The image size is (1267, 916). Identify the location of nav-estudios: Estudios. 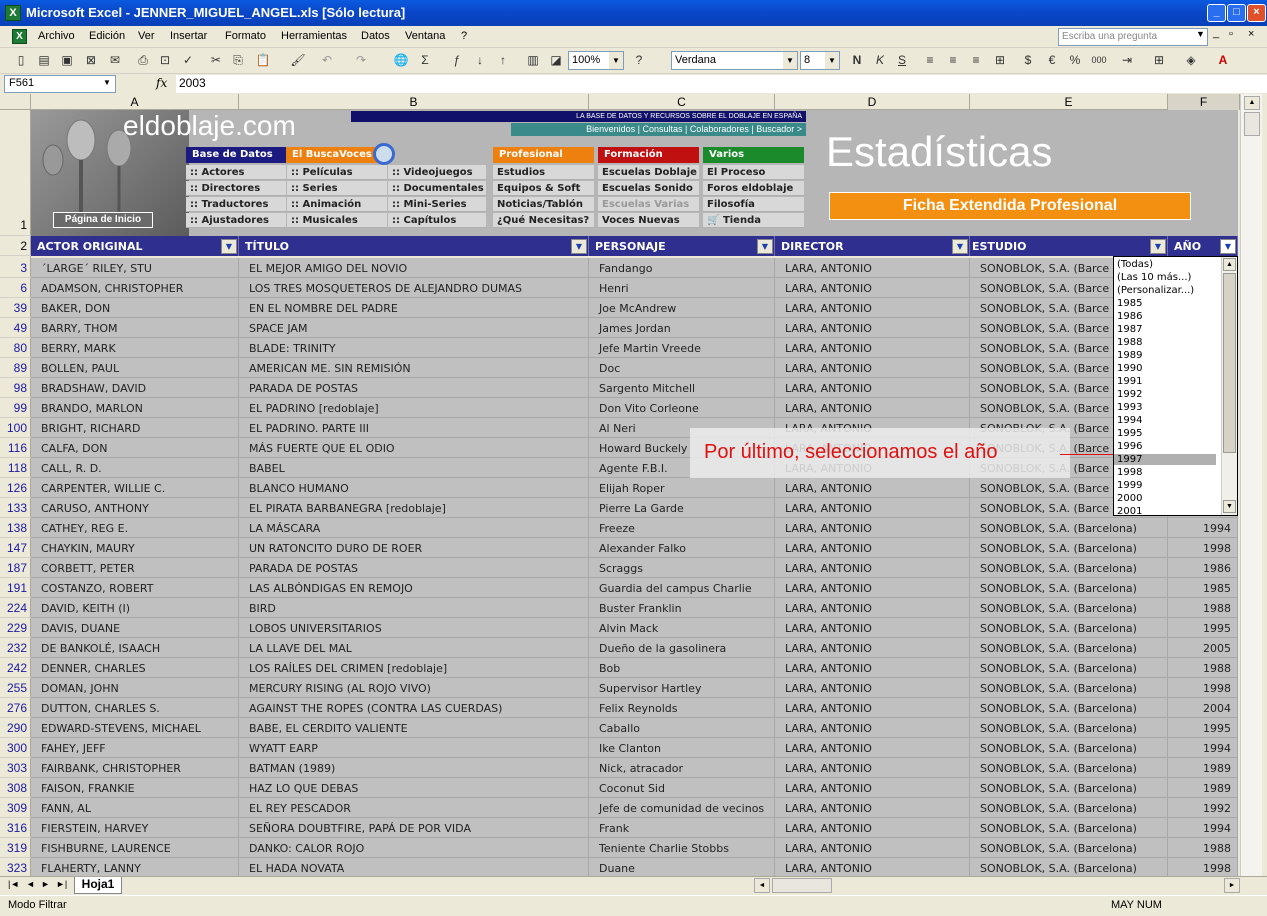
(543, 172).